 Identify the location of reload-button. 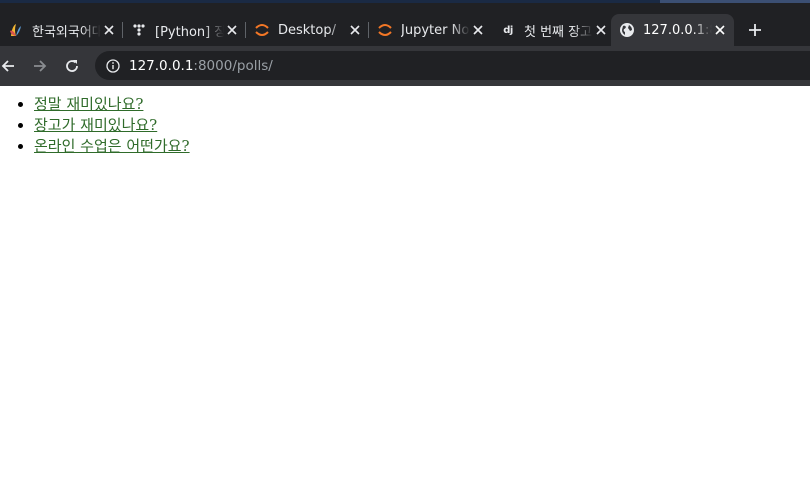
(72, 66).